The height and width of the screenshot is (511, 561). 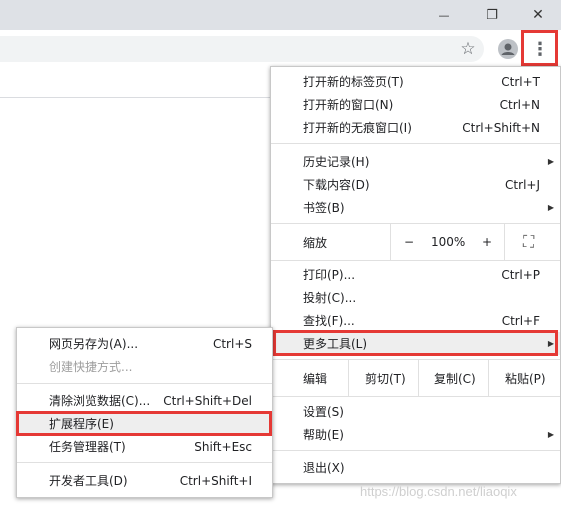 What do you see at coordinates (353, 82) in the screenshot?
I see `menu-item-label: 打开新的标签页(T)` at bounding box center [353, 82].